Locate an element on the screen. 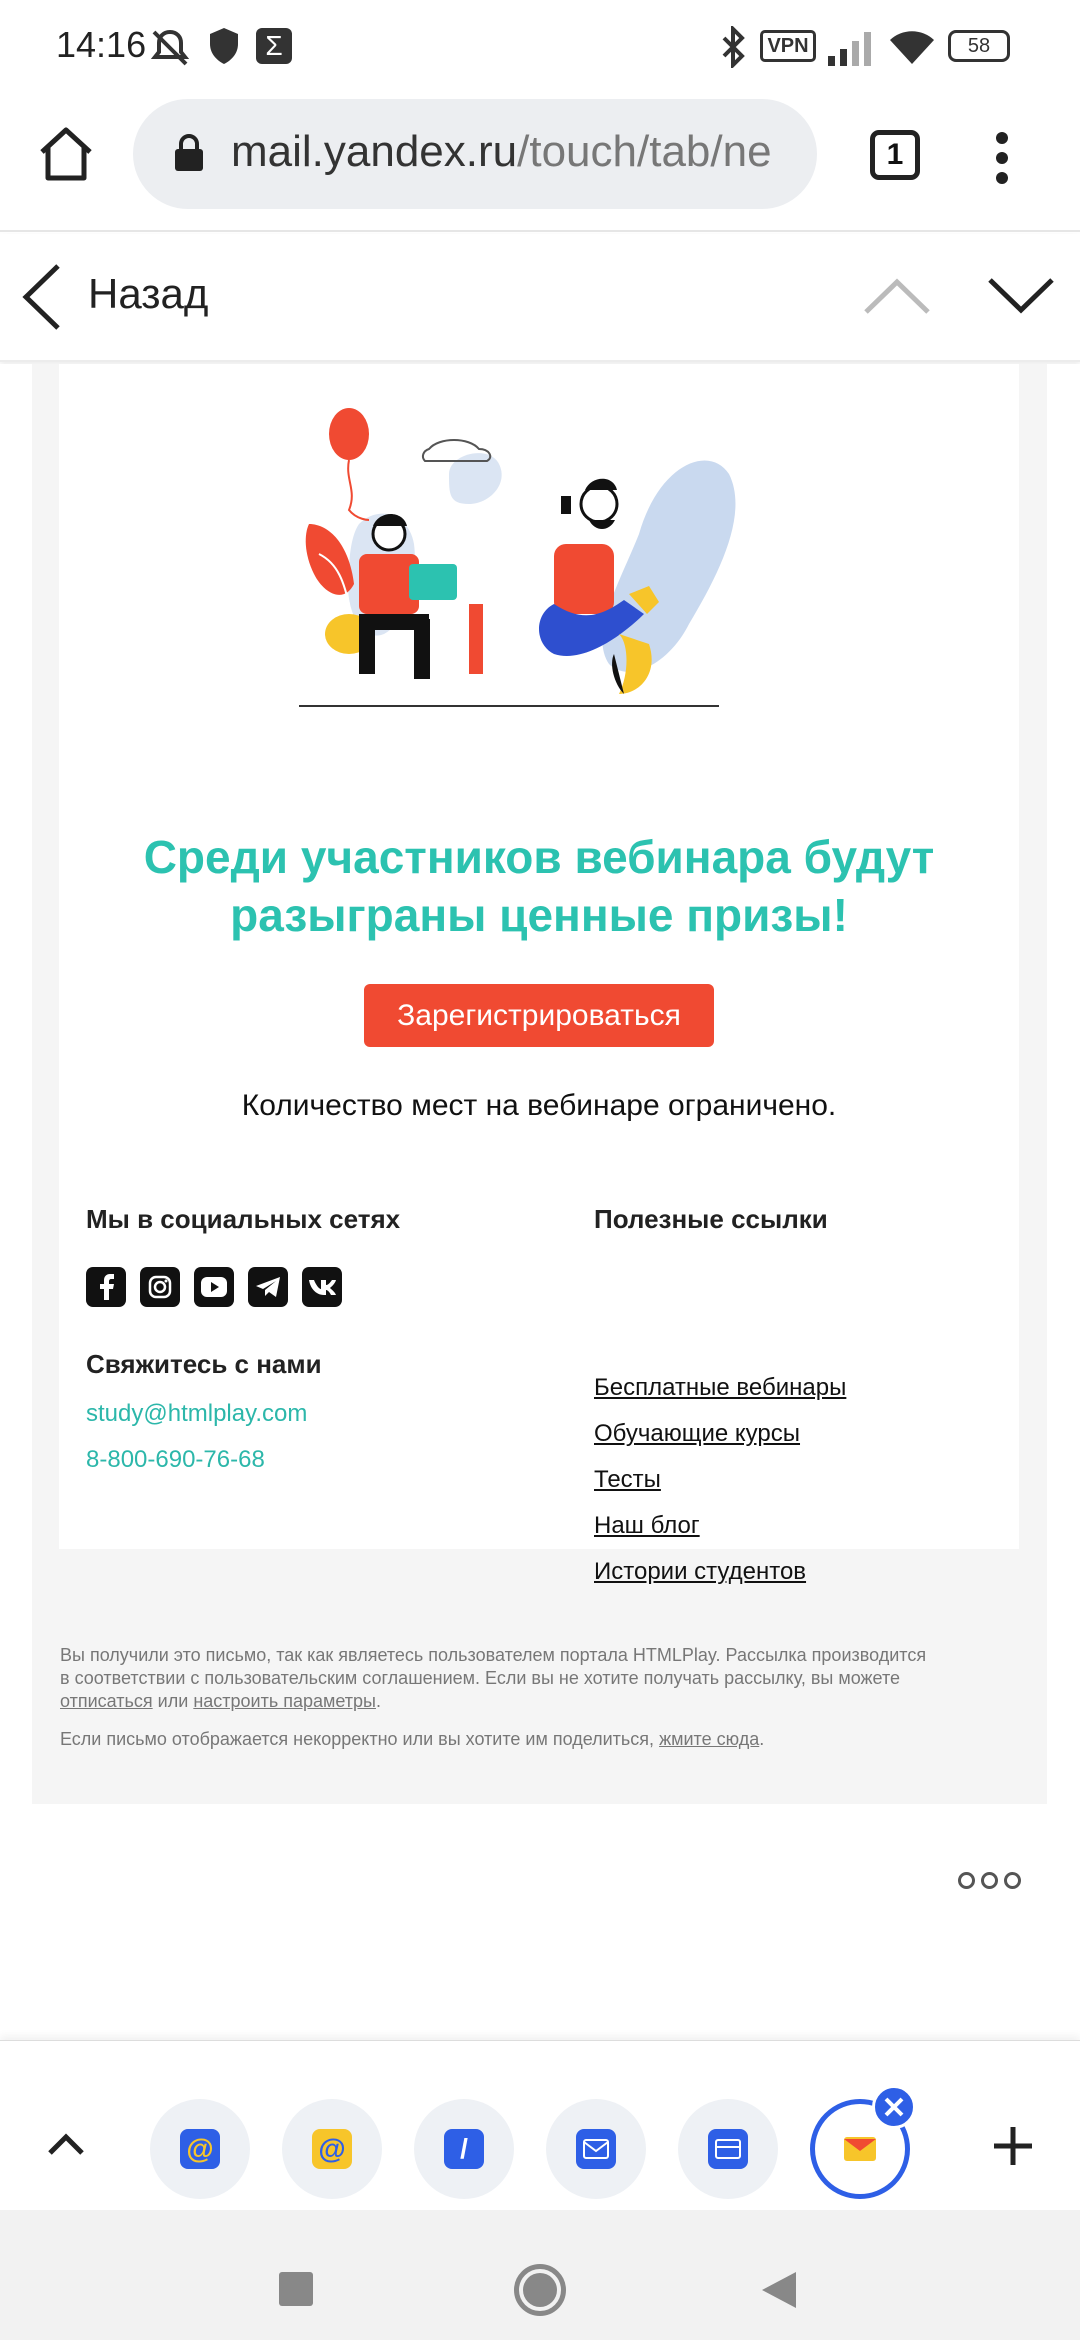  tab-mail-client is located at coordinates (596, 2149).